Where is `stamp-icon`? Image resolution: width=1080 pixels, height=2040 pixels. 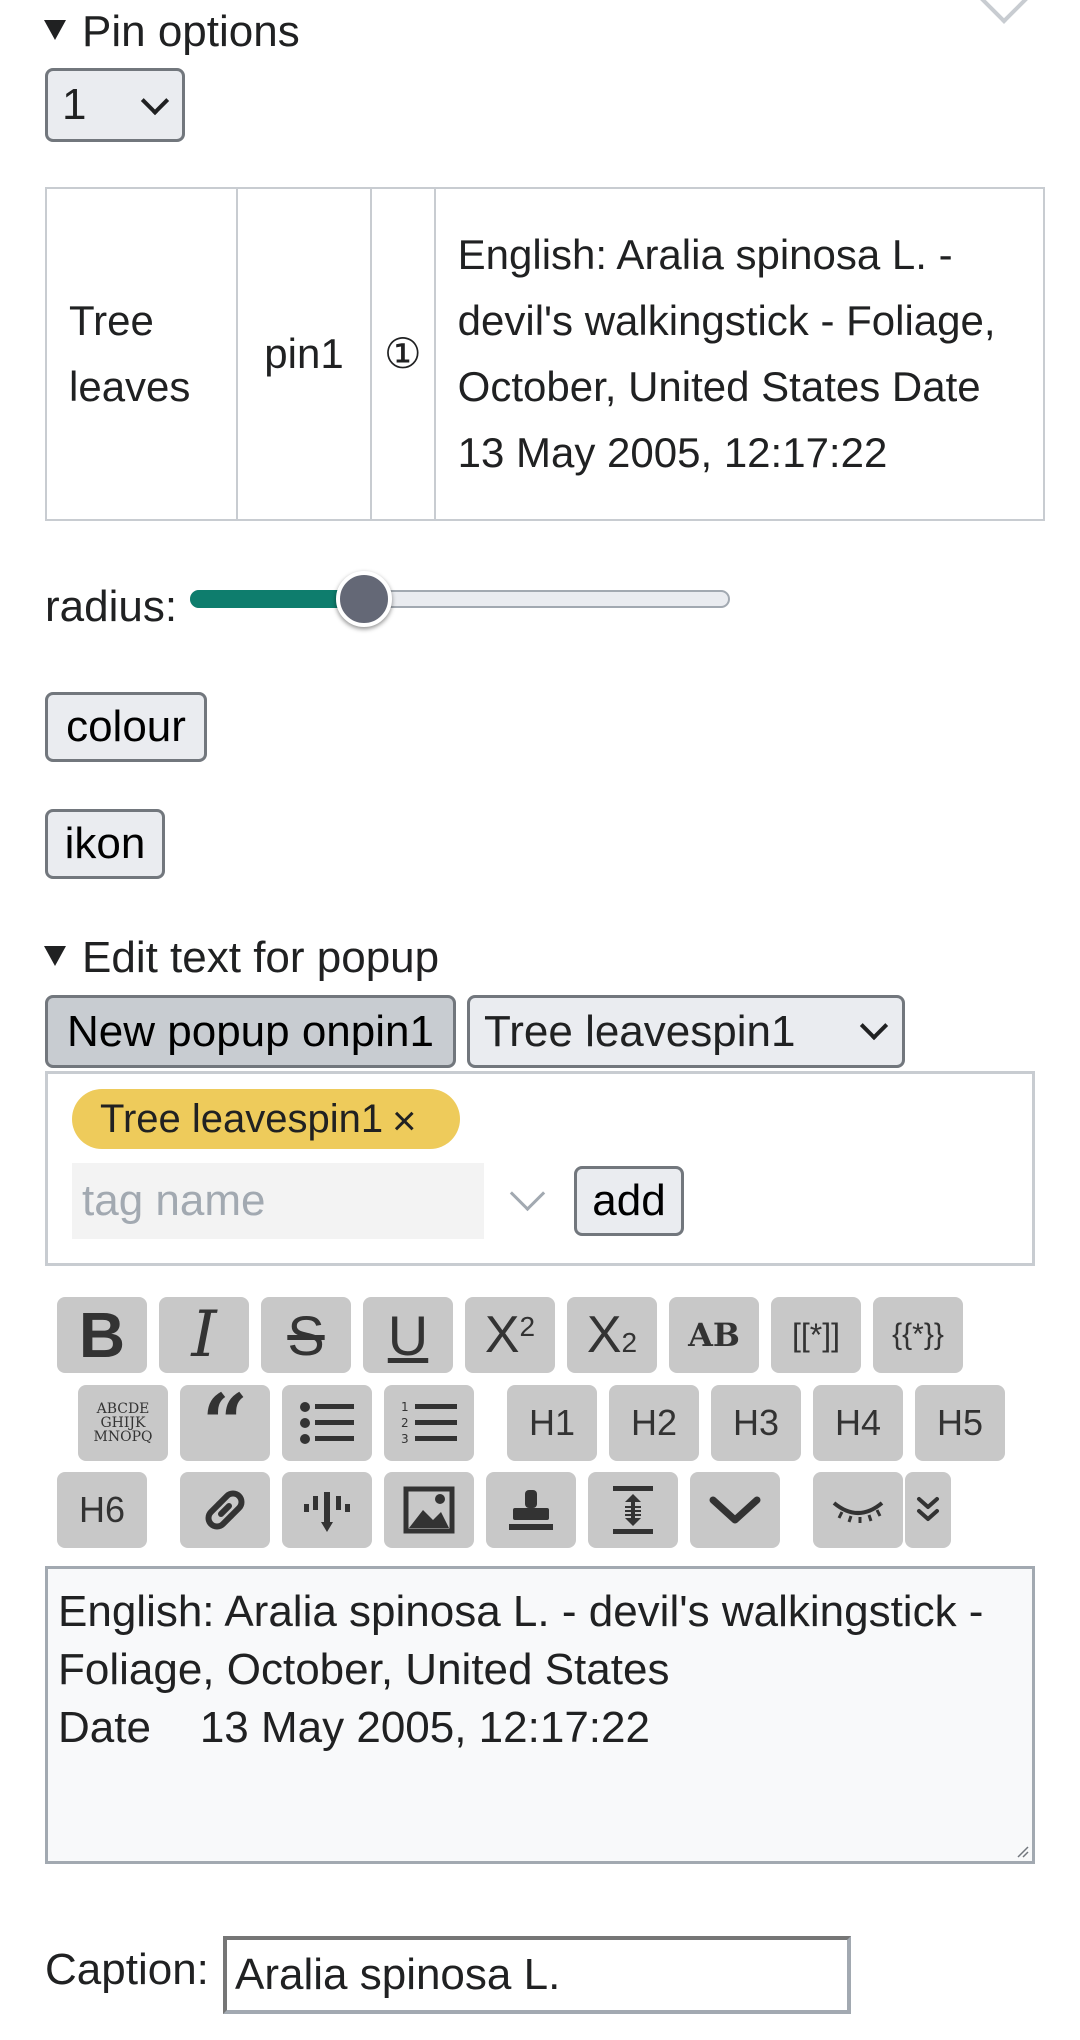
stamp-icon is located at coordinates (531, 1510).